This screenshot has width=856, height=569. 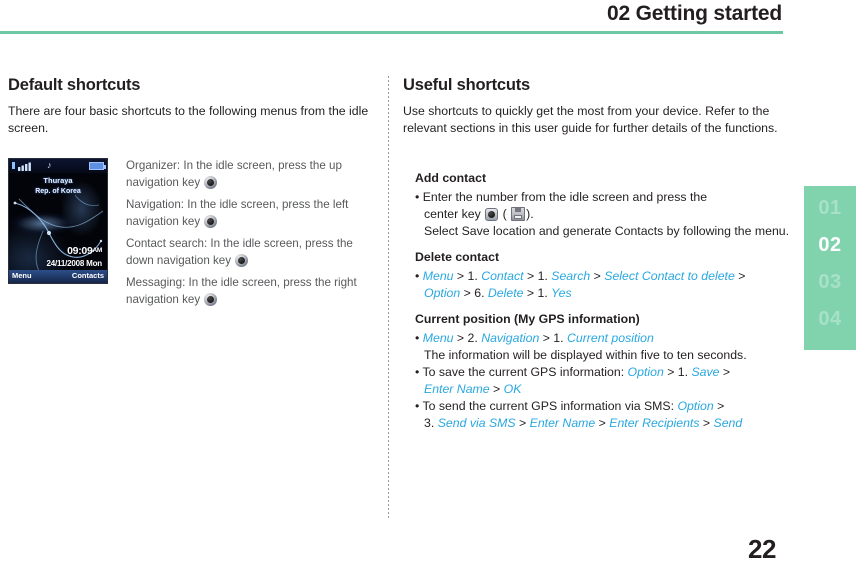 What do you see at coordinates (476, 423) in the screenshot?
I see `menu-path-token: Send via SMS` at bounding box center [476, 423].